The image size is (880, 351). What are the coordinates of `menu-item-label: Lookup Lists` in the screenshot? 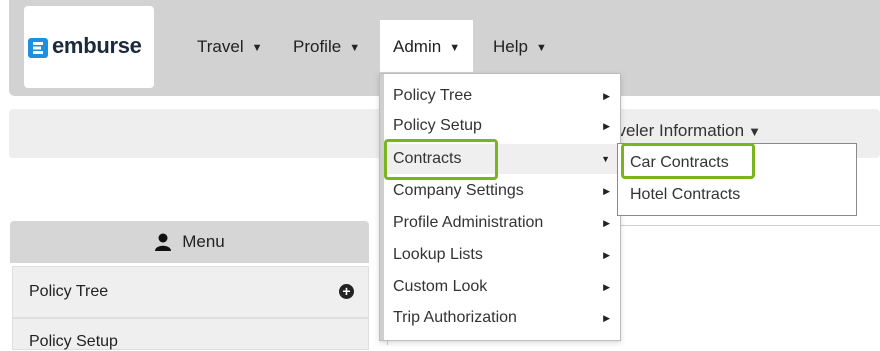 It's located at (438, 254).